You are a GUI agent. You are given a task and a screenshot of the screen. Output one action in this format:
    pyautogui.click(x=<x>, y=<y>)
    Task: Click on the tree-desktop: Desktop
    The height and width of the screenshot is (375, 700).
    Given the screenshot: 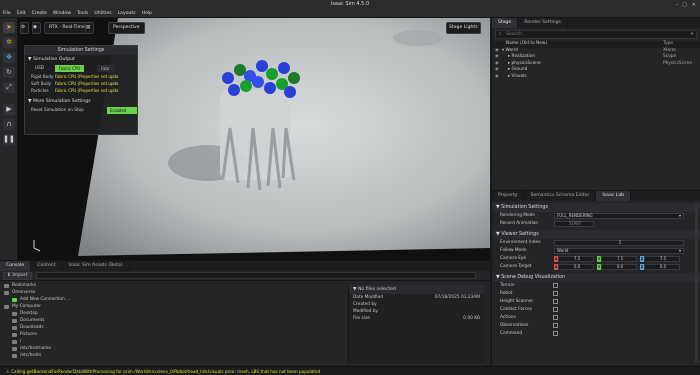 What is the action you would take?
    pyautogui.click(x=150, y=313)
    